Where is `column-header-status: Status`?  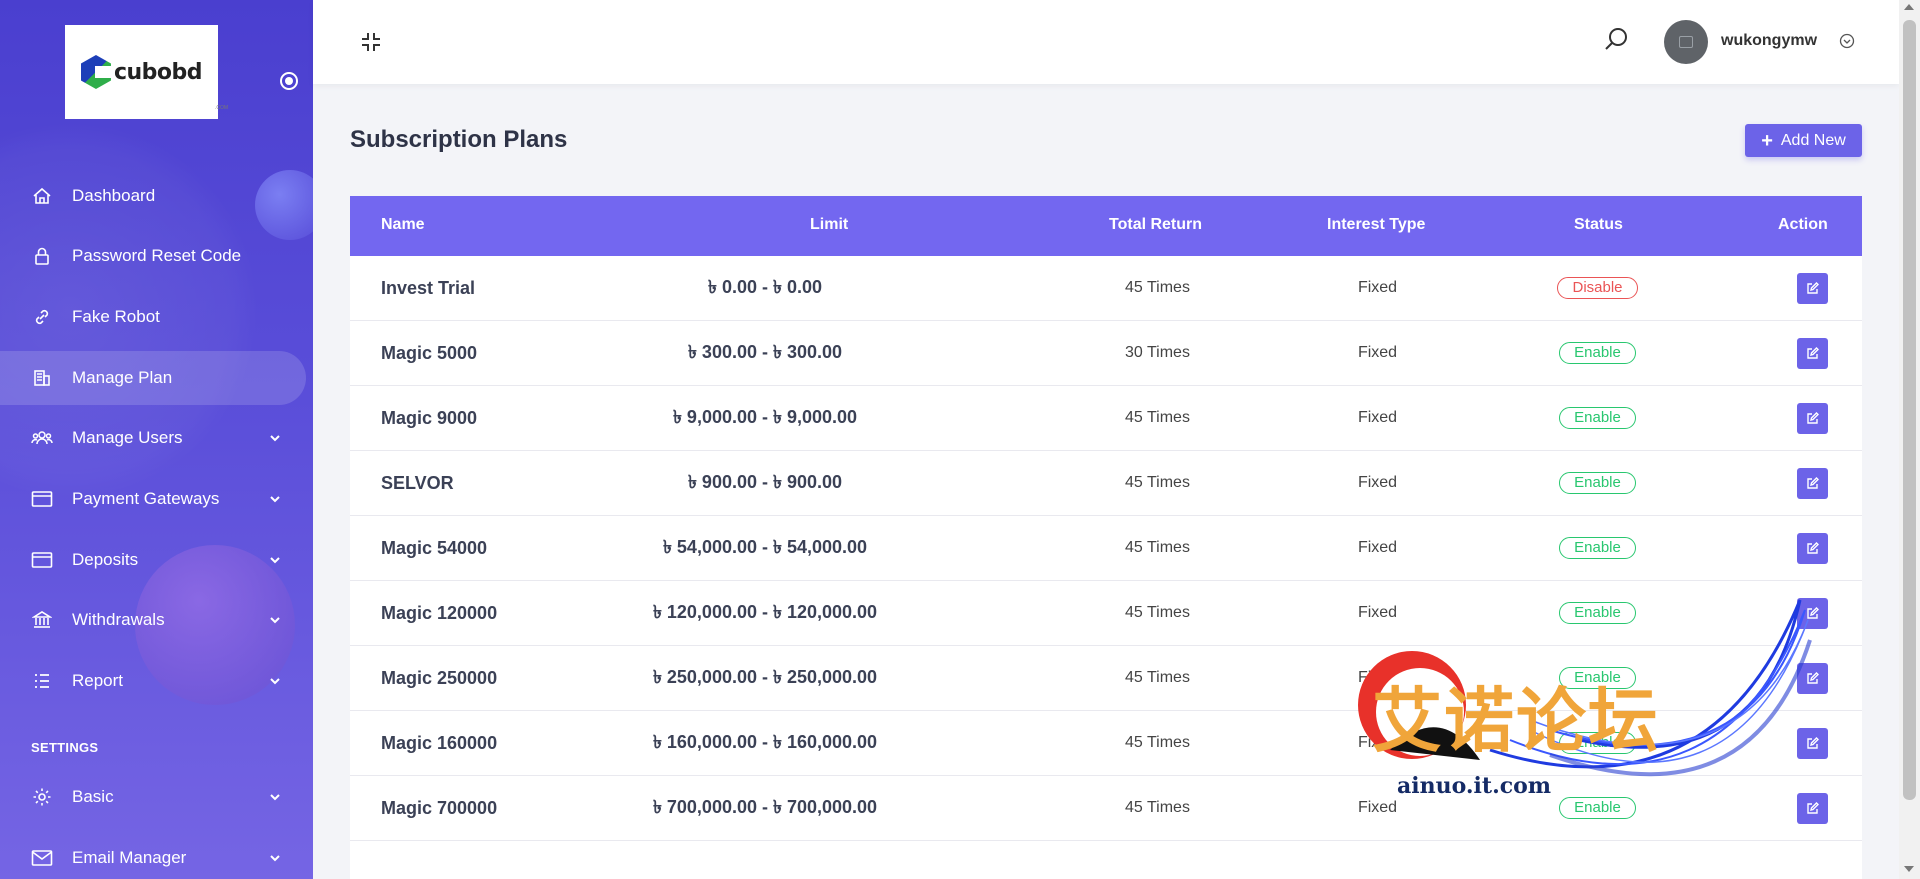
column-header-status: Status is located at coordinates (1598, 225).